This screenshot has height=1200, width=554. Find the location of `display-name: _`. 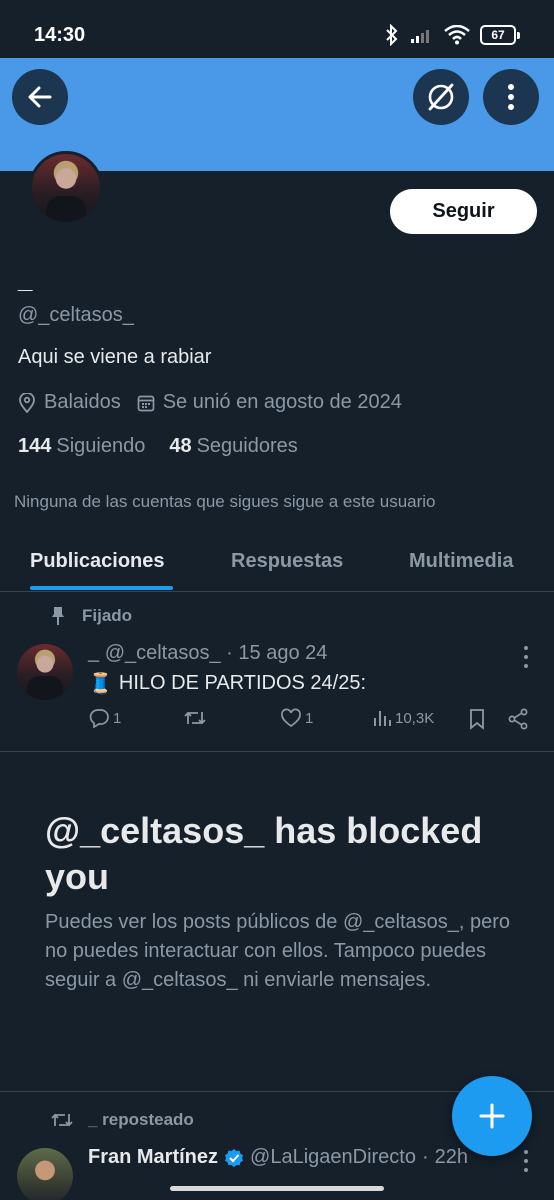

display-name: _ is located at coordinates (25, 279).